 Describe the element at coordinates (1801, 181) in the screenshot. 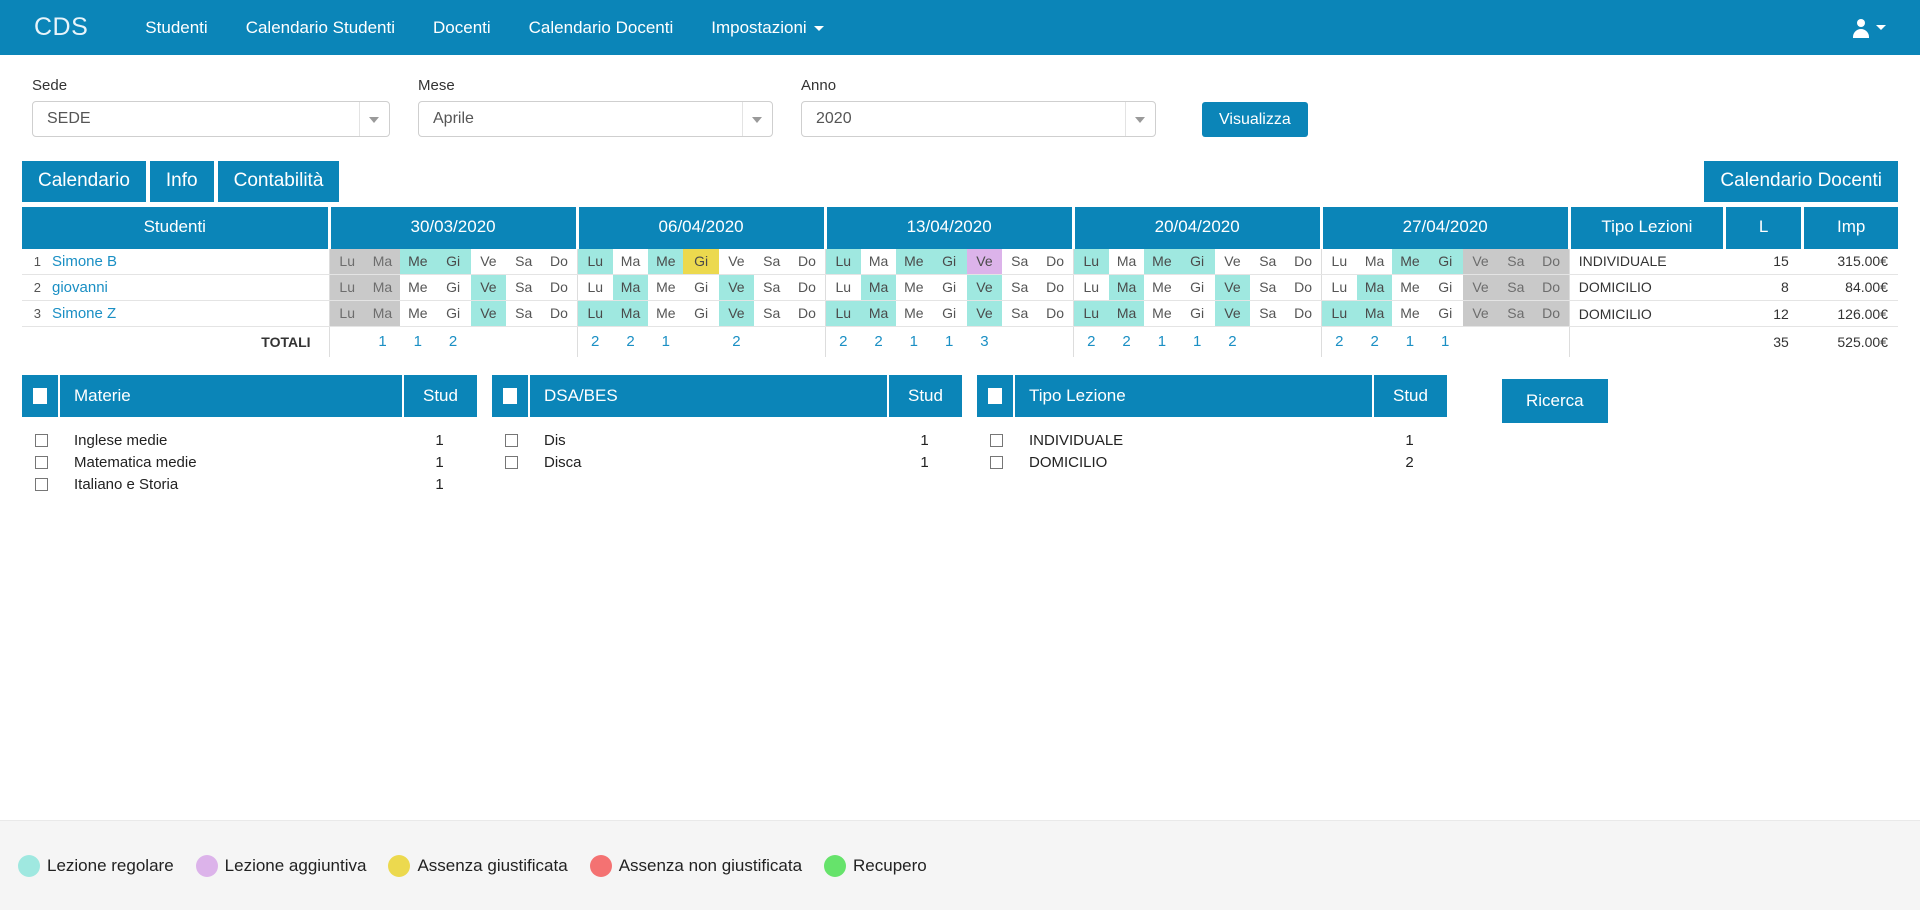

I see `tab-calendario-docenti: Calendario Docenti` at that location.